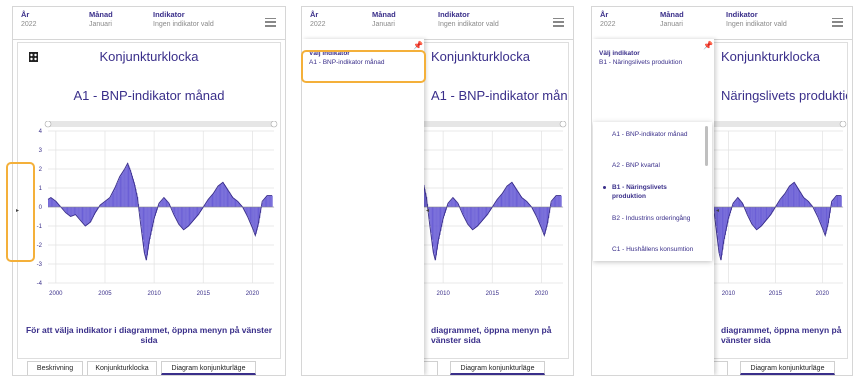  What do you see at coordinates (314, 14) in the screenshot?
I see `year-label: År` at bounding box center [314, 14].